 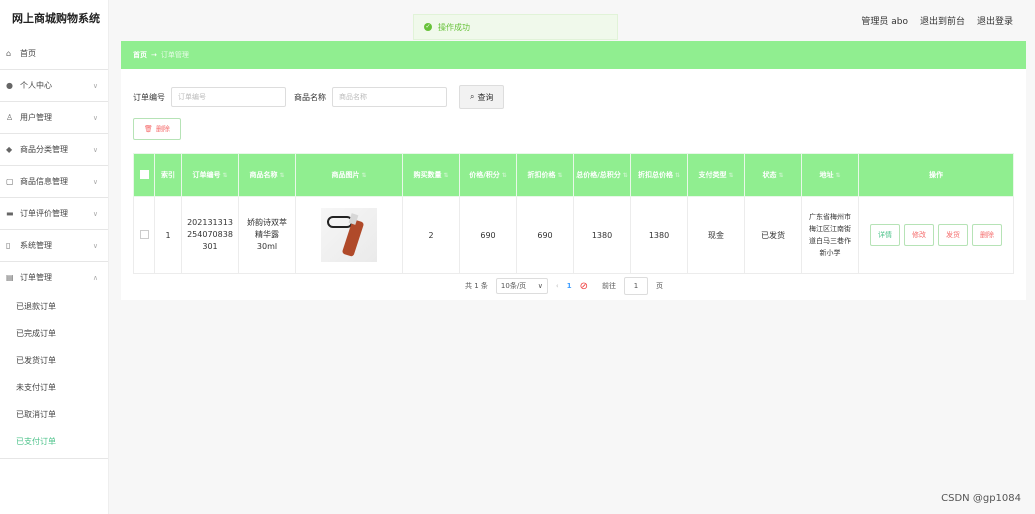 I want to click on sidebar-item-label: 用户管理, so click(x=36, y=117).